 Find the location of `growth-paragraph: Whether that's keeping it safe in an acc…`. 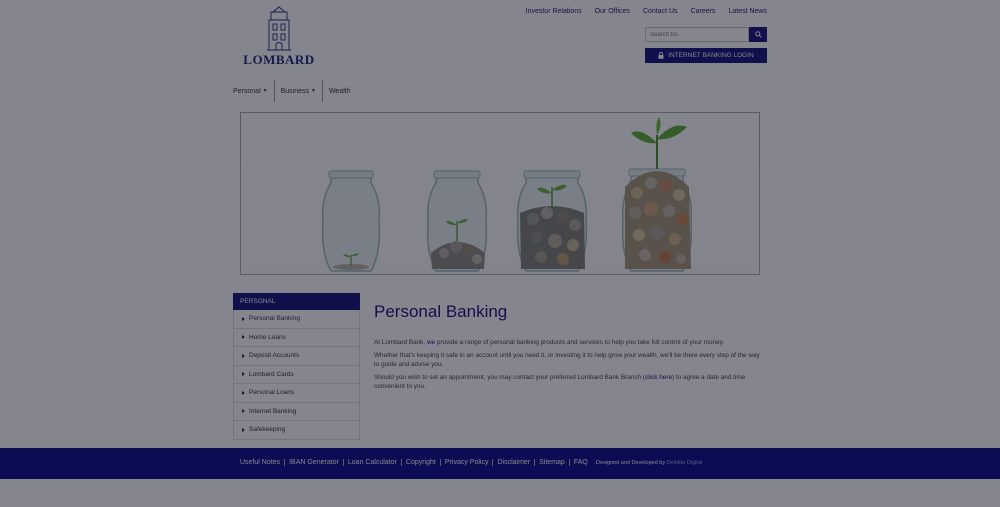

growth-paragraph: Whether that's keeping it safe in an acc… is located at coordinates (567, 360).